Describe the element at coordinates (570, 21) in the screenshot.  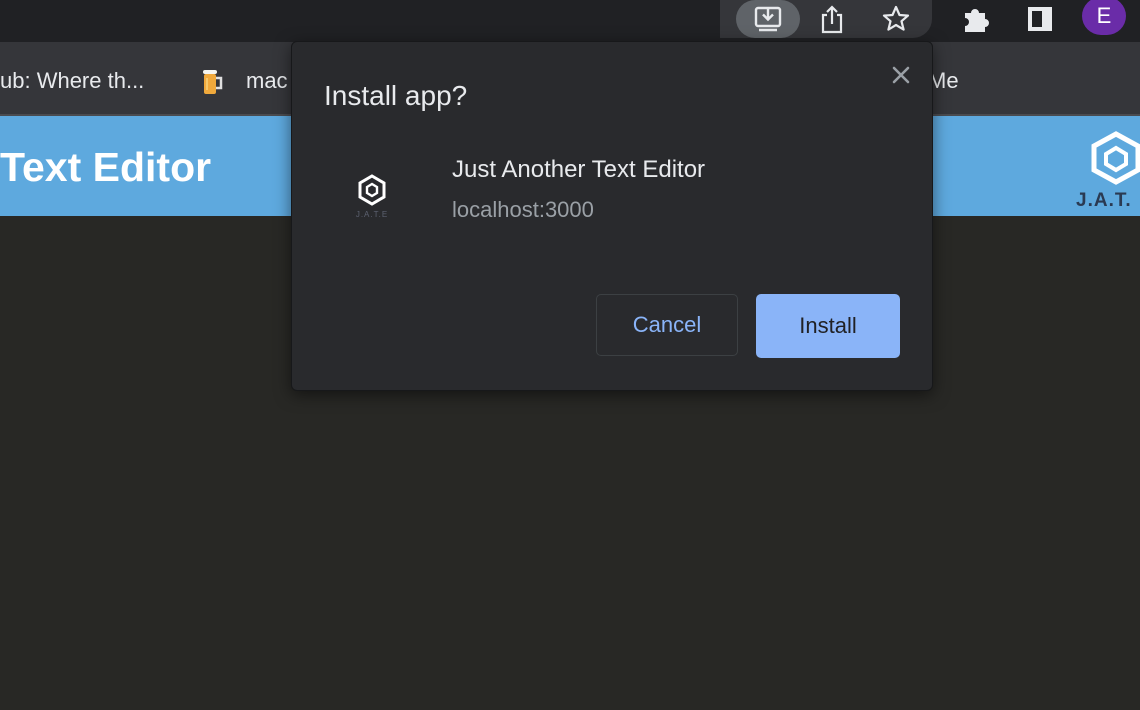
I see `browser-toolbar: E` at that location.